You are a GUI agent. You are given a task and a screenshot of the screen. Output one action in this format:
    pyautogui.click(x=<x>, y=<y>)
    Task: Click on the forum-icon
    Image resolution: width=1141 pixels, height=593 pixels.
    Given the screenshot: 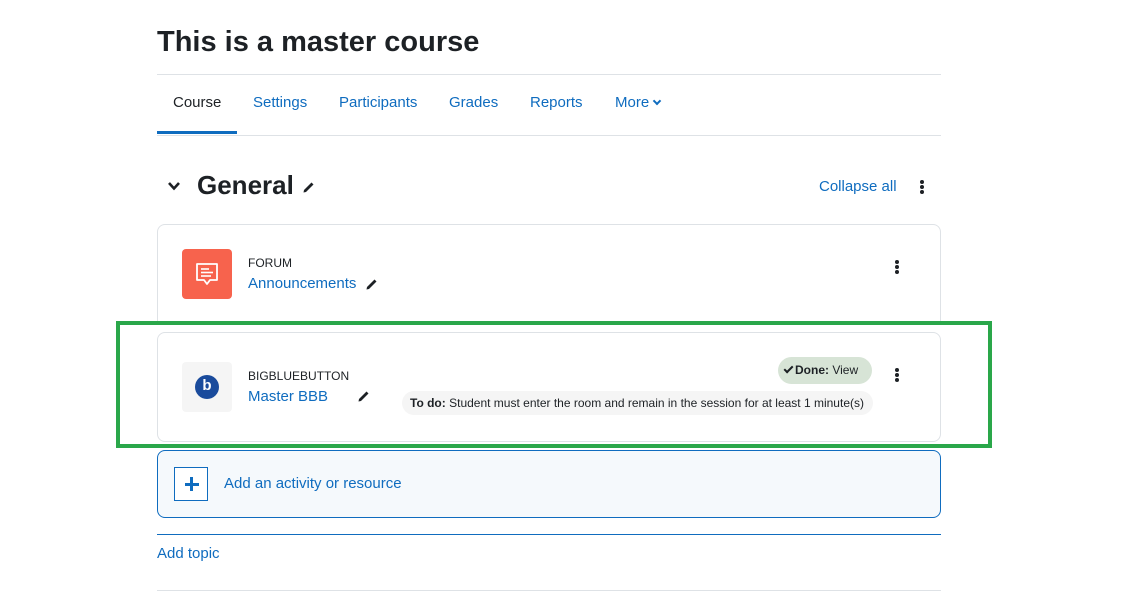 What is the action you would take?
    pyautogui.click(x=207, y=274)
    